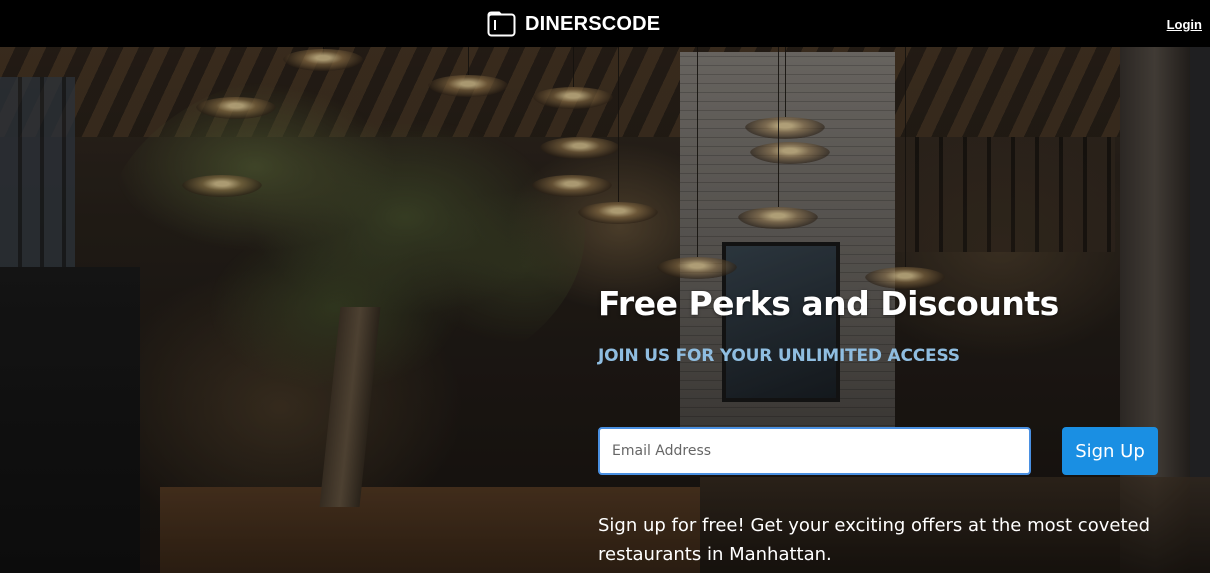 Image resolution: width=1210 pixels, height=573 pixels. What do you see at coordinates (593, 23) in the screenshot?
I see `brand-name: DINERSCODE` at bounding box center [593, 23].